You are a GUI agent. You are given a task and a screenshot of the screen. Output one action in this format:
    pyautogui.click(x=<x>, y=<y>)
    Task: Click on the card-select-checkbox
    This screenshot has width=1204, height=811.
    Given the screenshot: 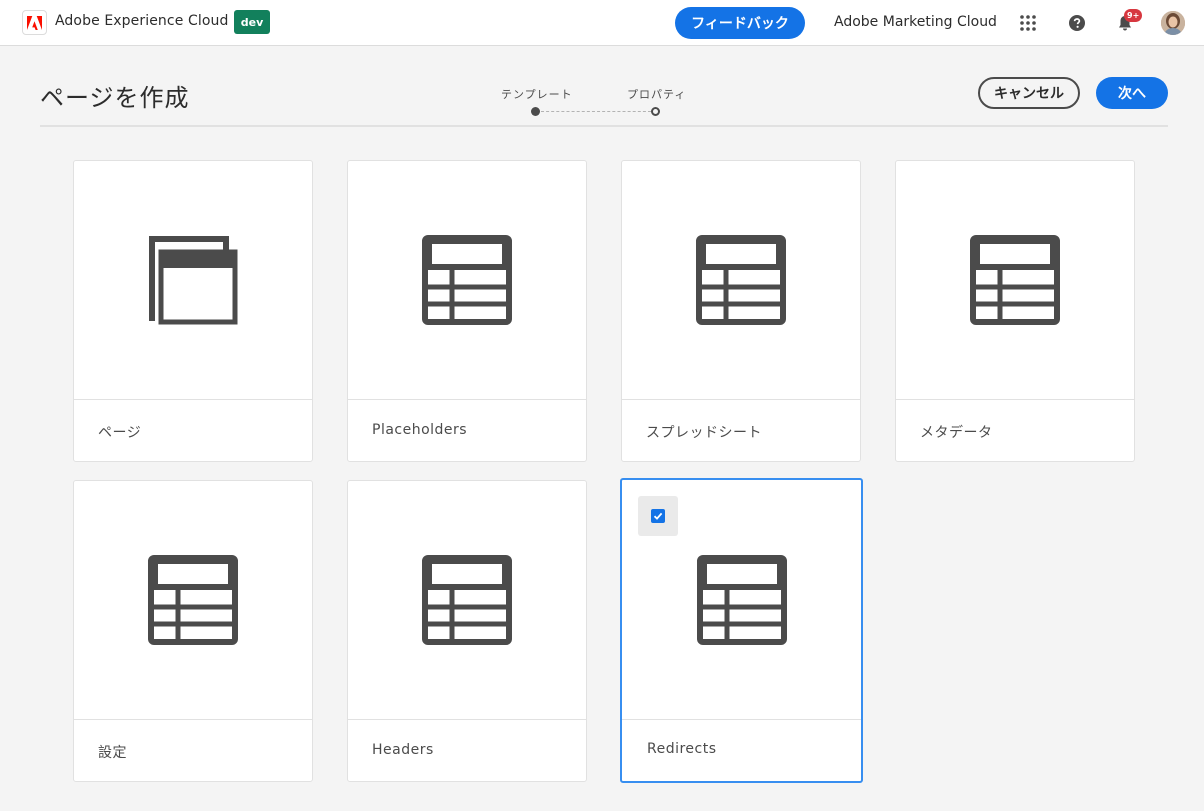 What is the action you would take?
    pyautogui.click(x=658, y=516)
    